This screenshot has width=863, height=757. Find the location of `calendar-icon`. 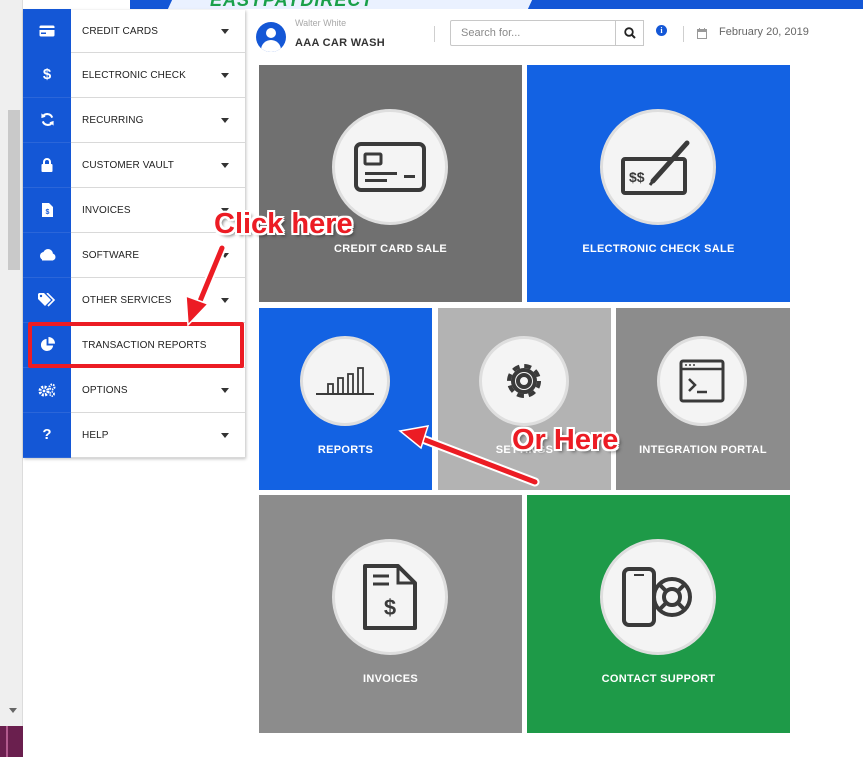

calendar-icon is located at coordinates (702, 35).